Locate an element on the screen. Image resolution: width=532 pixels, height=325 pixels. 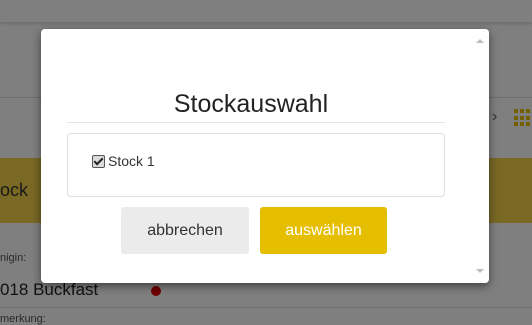
stock-option: Stock 1 is located at coordinates (123, 161).